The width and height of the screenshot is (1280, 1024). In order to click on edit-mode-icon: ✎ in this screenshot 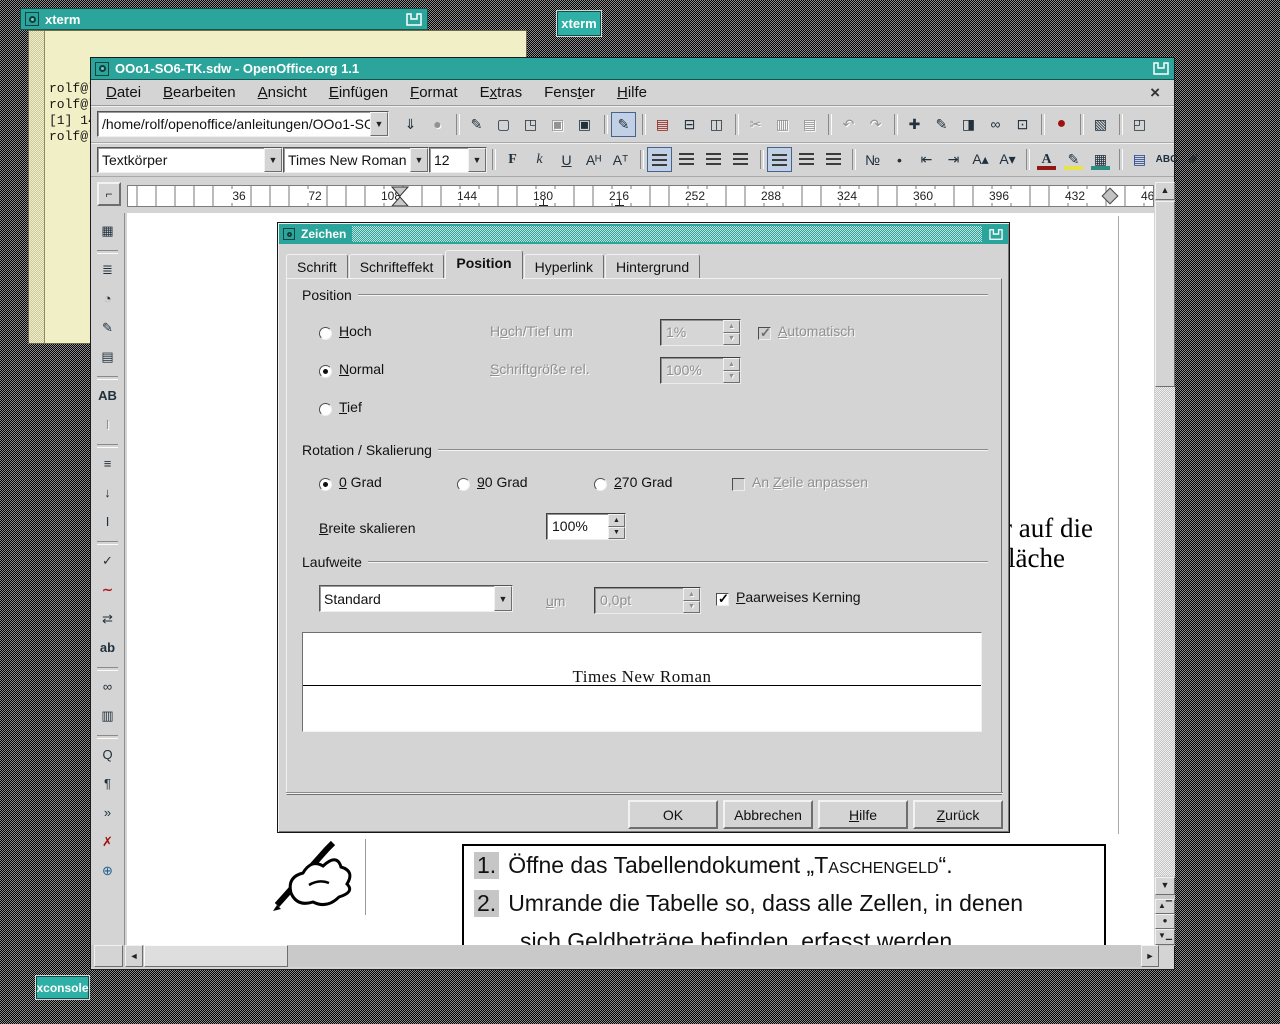, I will do `click(620, 124)`.